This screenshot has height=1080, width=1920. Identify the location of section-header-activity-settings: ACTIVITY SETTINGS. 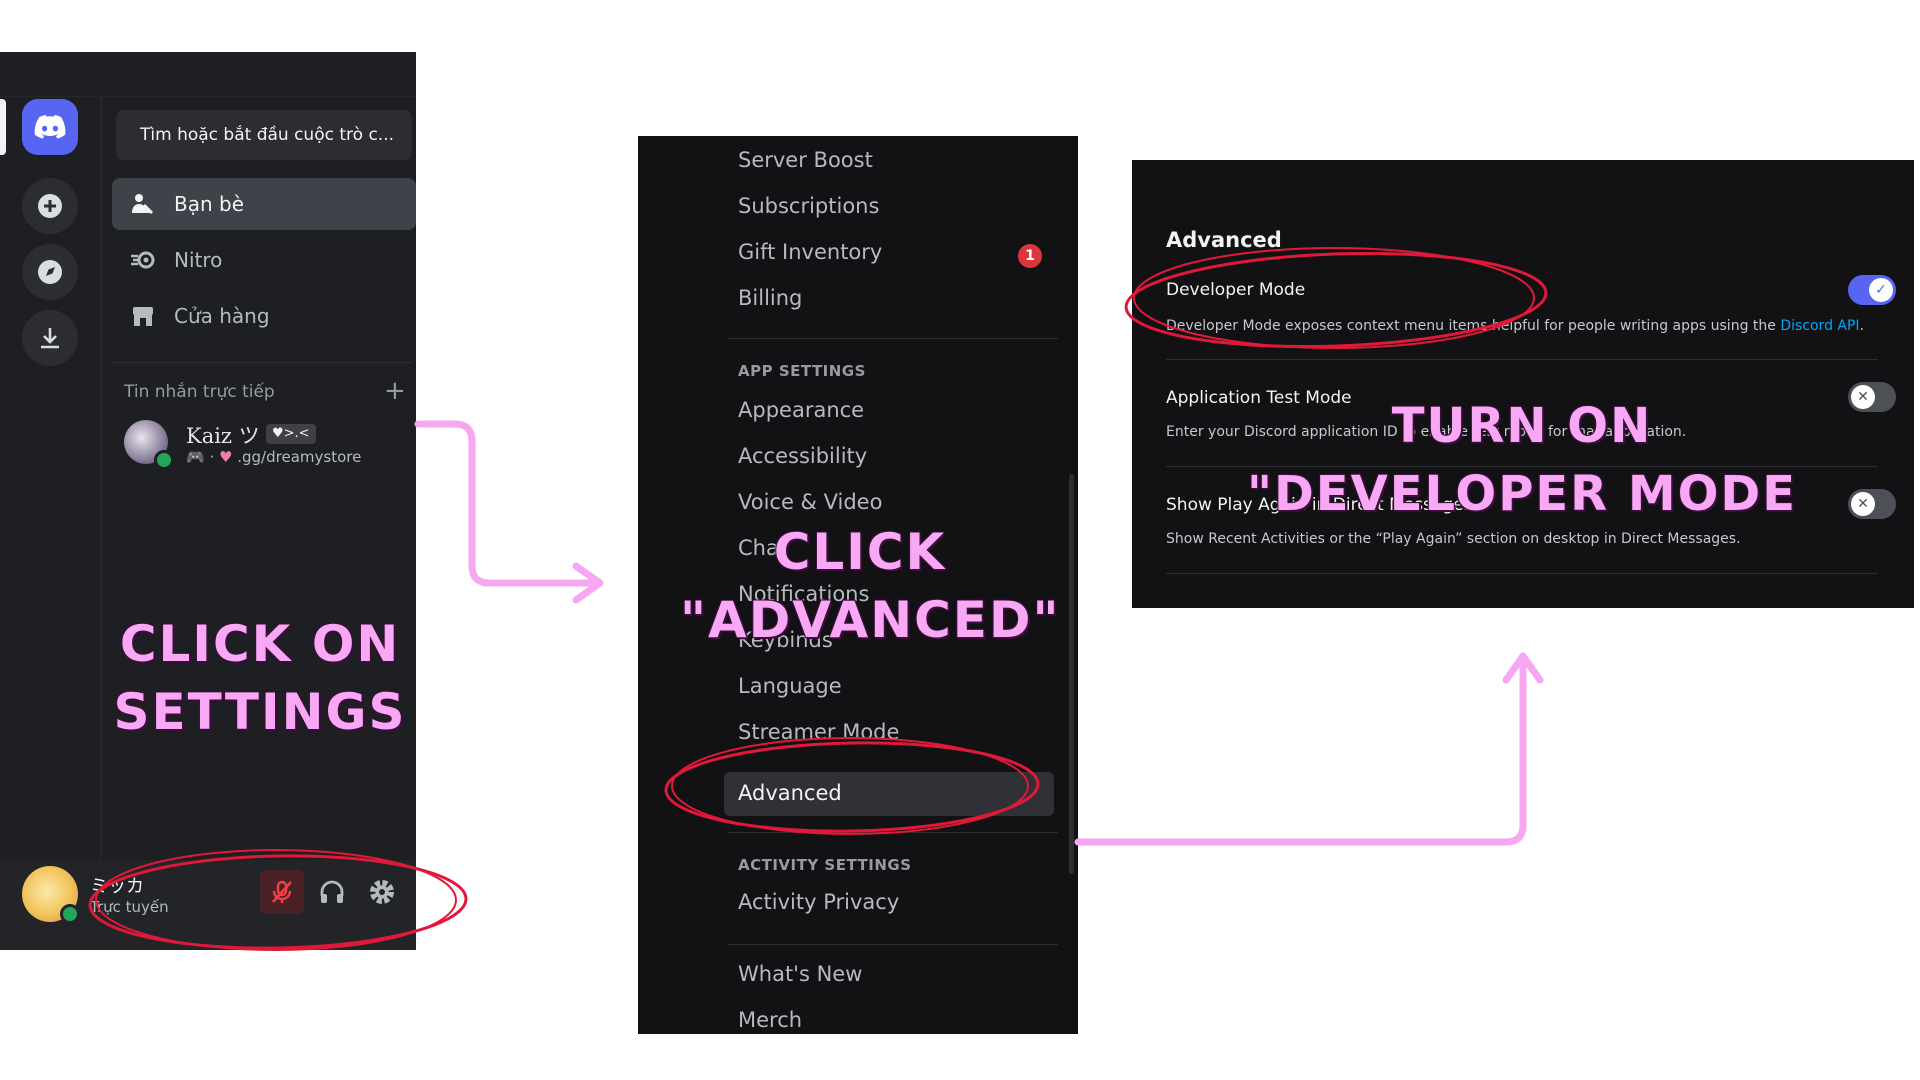
(825, 865).